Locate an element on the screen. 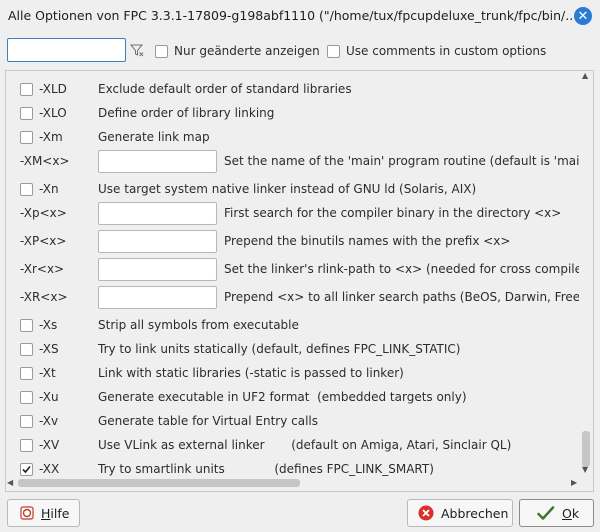  only-changed-label: Nur geänderte anzeigen is located at coordinates (247, 51).